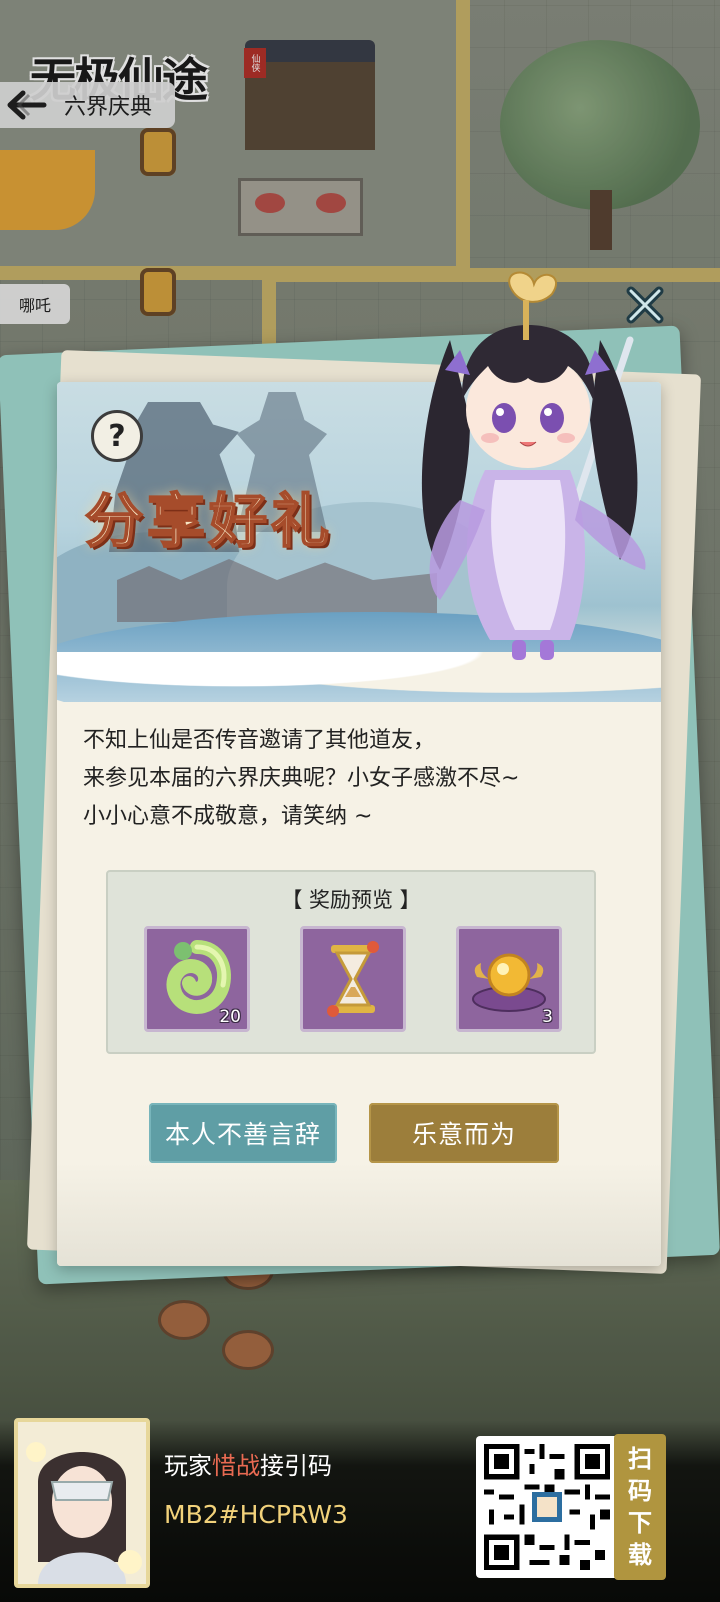 Image resolution: width=720 pixels, height=1602 pixels. I want to click on banner-title: 分享好礼, so click(209, 521).